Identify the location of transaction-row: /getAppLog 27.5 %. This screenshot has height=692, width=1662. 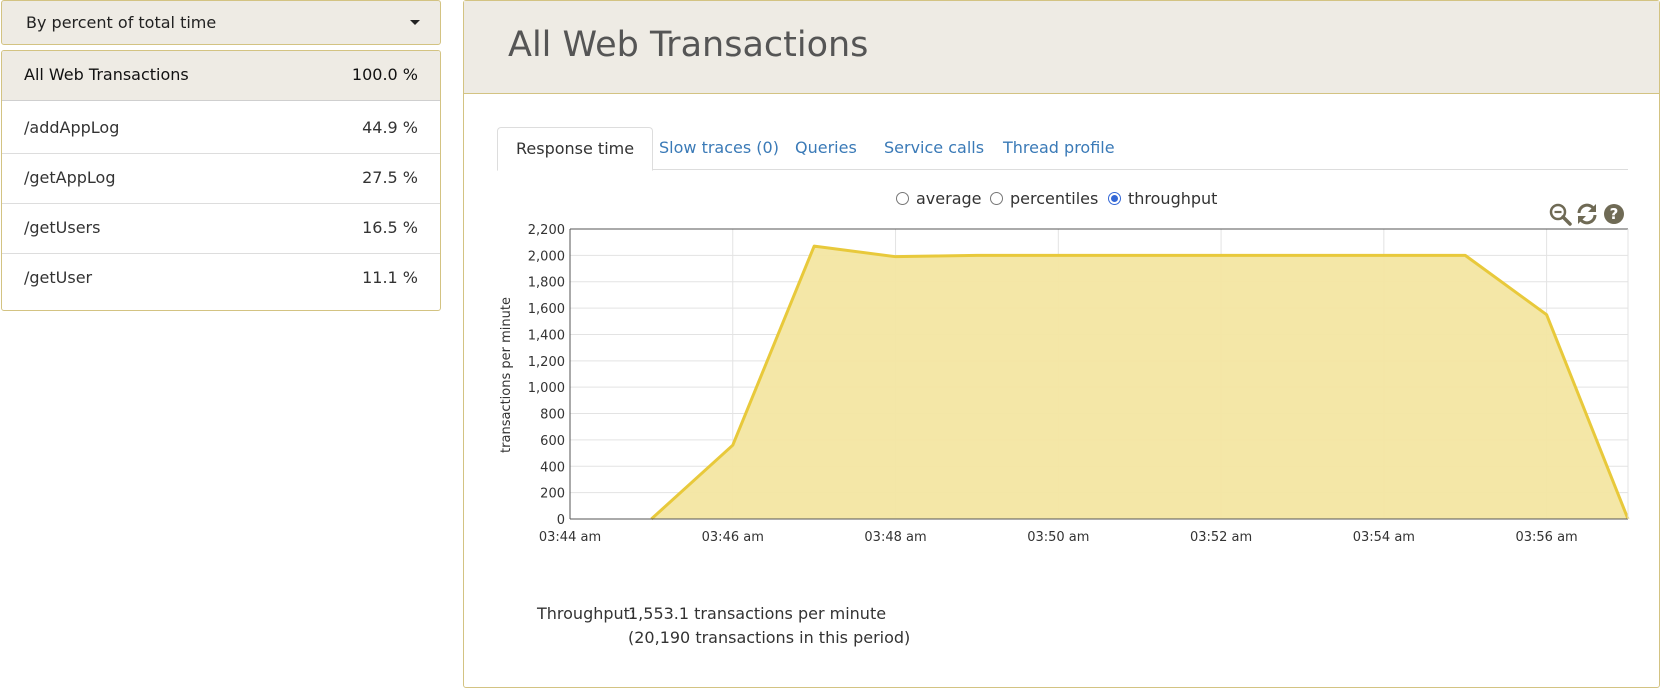
(221, 179).